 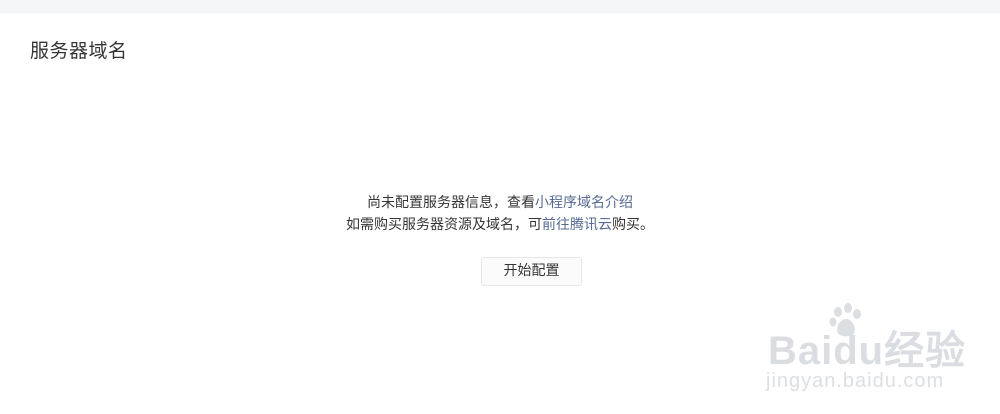 What do you see at coordinates (633, 225) in the screenshot?
I see `empty-state-text-3: 购买。` at bounding box center [633, 225].